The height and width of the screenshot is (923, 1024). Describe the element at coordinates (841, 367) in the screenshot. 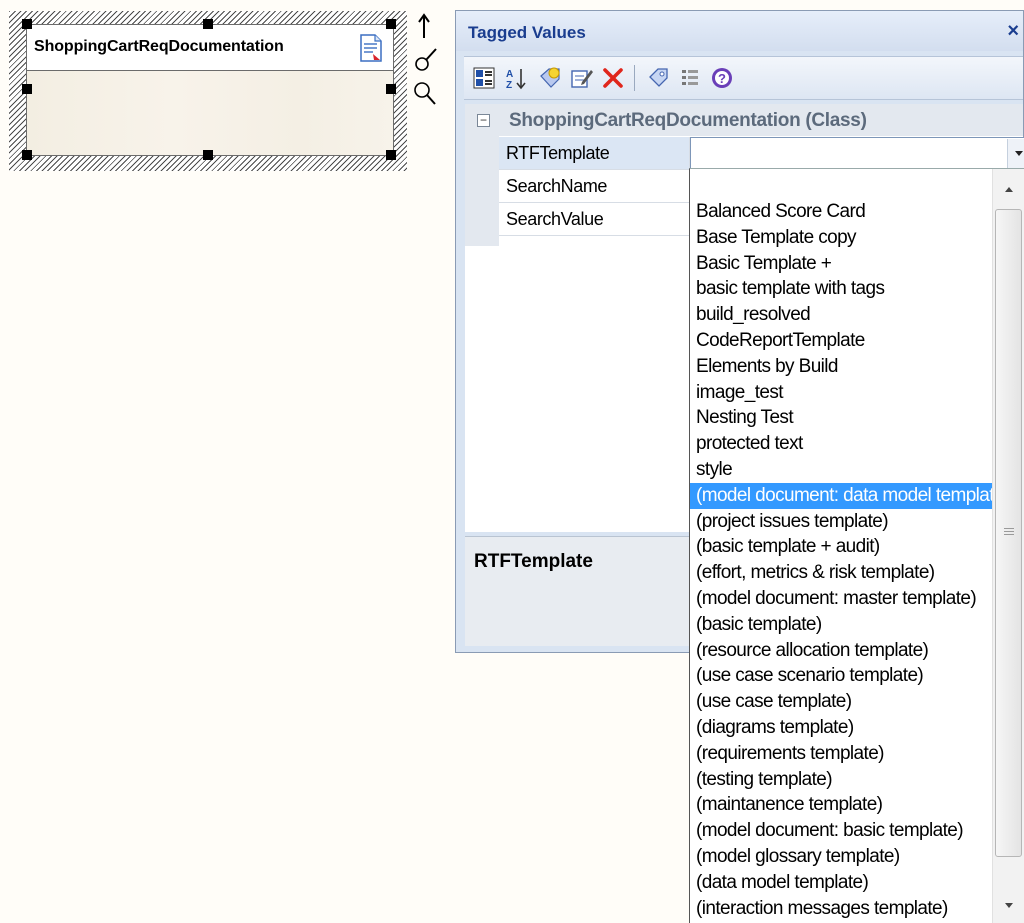

I see `dropdown-item: Elements by Build` at that location.